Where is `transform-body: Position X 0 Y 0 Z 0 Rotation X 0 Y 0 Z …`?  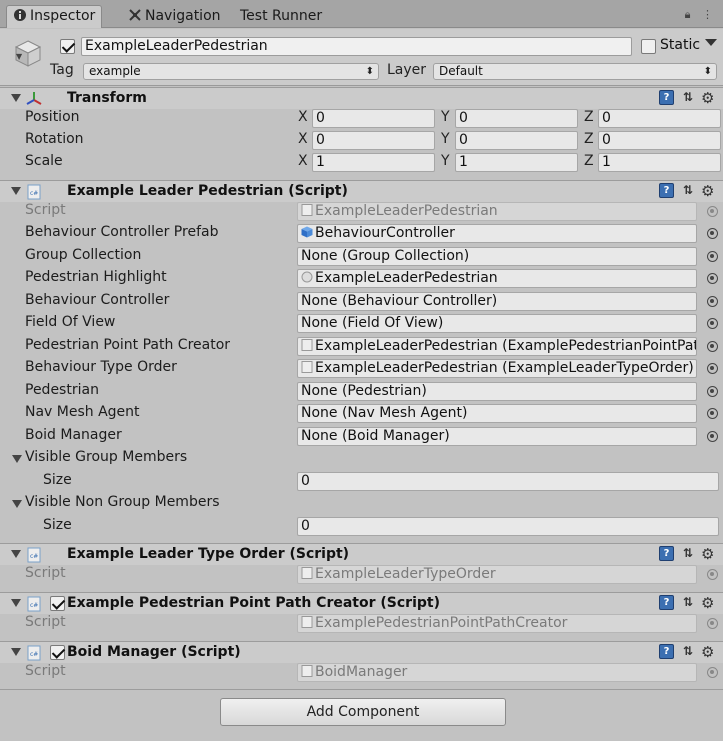 transform-body: Position X 0 Y 0 Z 0 Rotation X 0 Y 0 Z … is located at coordinates (361, 145).